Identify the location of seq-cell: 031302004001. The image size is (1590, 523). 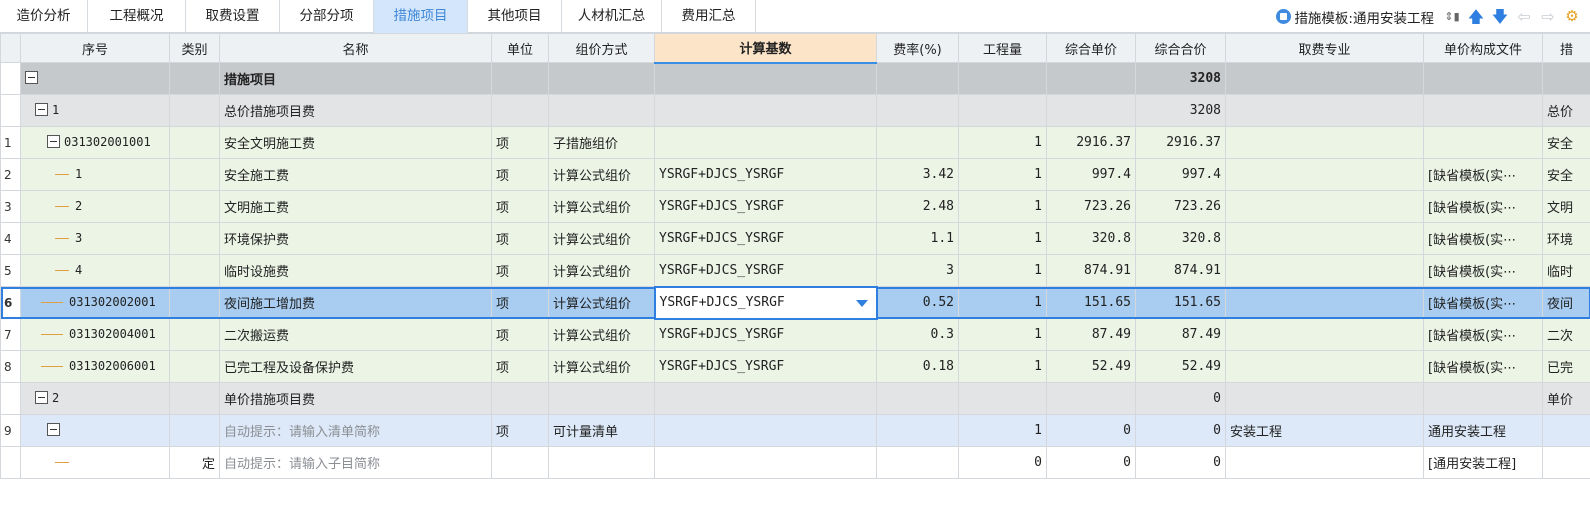
(95, 334).